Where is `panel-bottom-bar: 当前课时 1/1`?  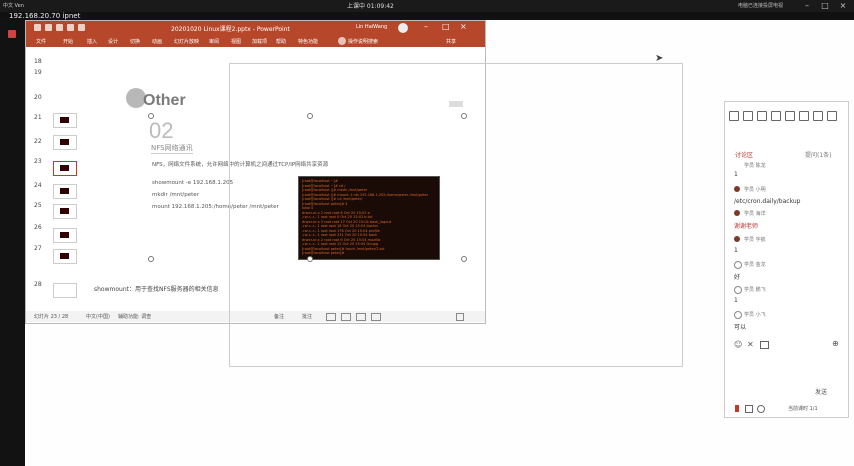
panel-bottom-bar: 当前课时 1/1 is located at coordinates (788, 410).